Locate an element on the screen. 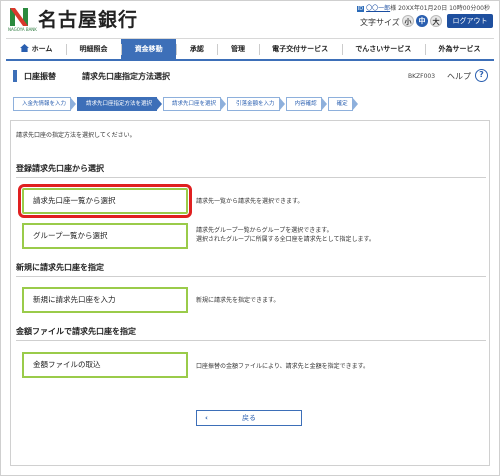  step-label: 内容確認 is located at coordinates (305, 104).